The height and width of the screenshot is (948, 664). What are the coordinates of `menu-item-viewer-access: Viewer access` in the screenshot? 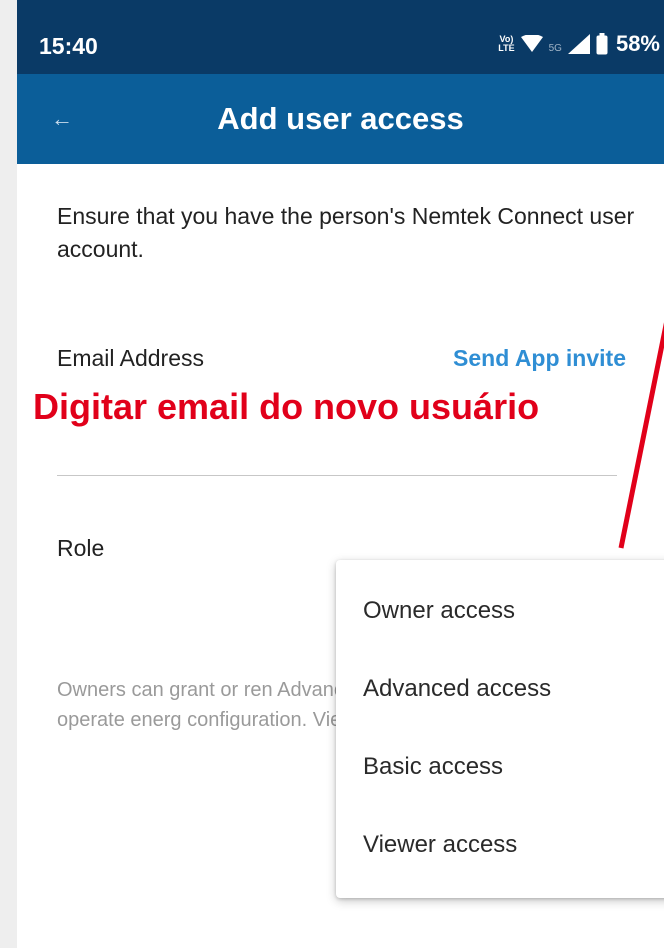 It's located at (500, 845).